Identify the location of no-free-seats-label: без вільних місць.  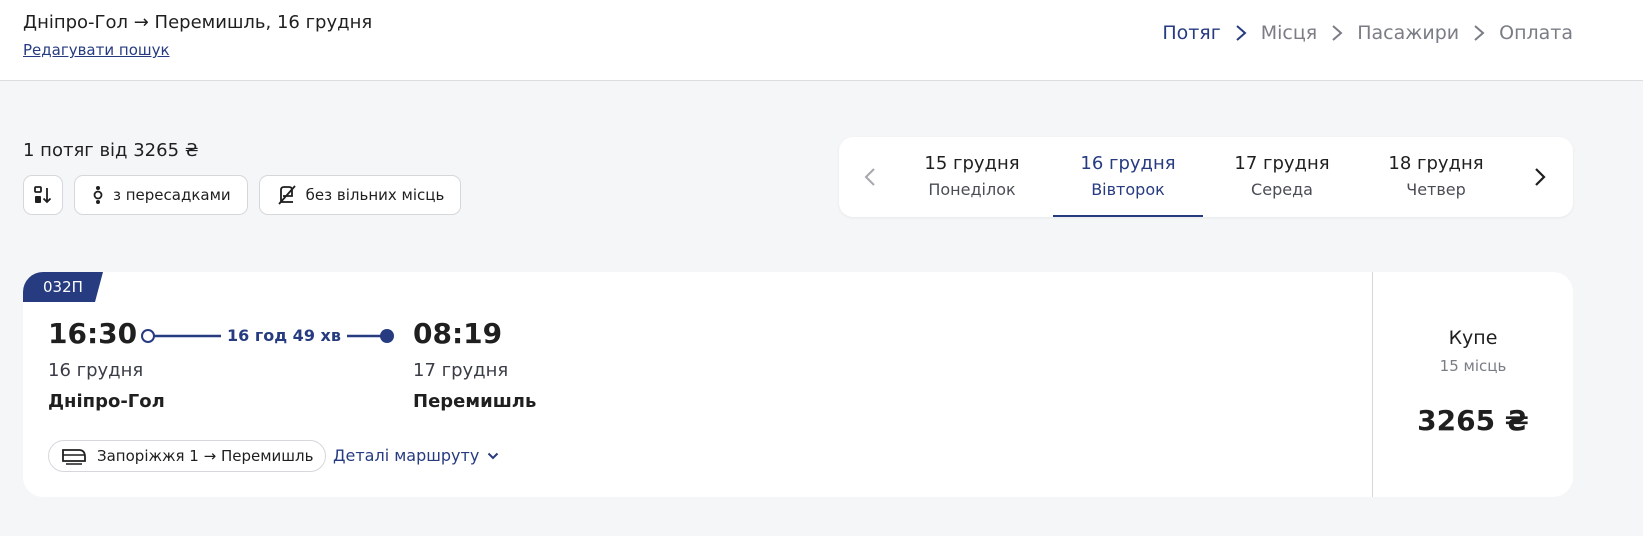
(375, 195).